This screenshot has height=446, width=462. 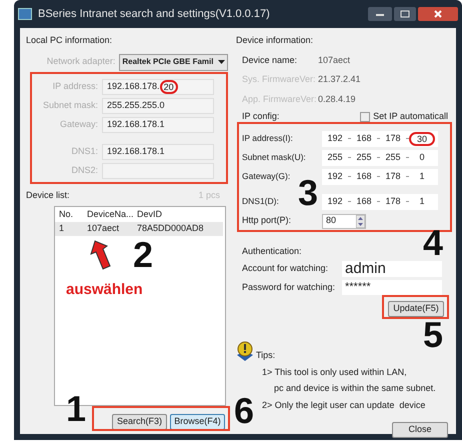 I want to click on field-value: 0.28.4.19, so click(x=337, y=99).